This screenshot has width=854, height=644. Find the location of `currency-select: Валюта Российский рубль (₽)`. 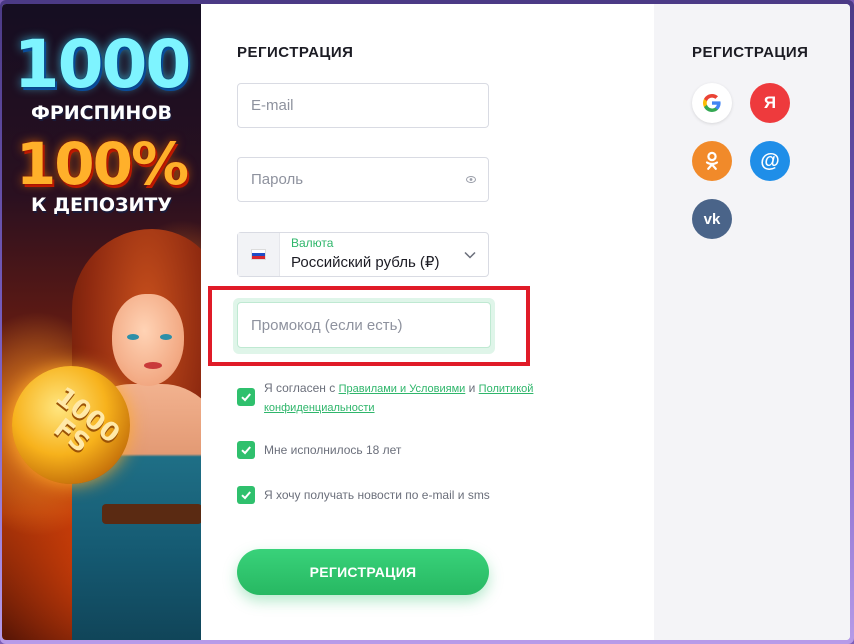

currency-select: Валюта Российский рубль (₽) is located at coordinates (363, 254).